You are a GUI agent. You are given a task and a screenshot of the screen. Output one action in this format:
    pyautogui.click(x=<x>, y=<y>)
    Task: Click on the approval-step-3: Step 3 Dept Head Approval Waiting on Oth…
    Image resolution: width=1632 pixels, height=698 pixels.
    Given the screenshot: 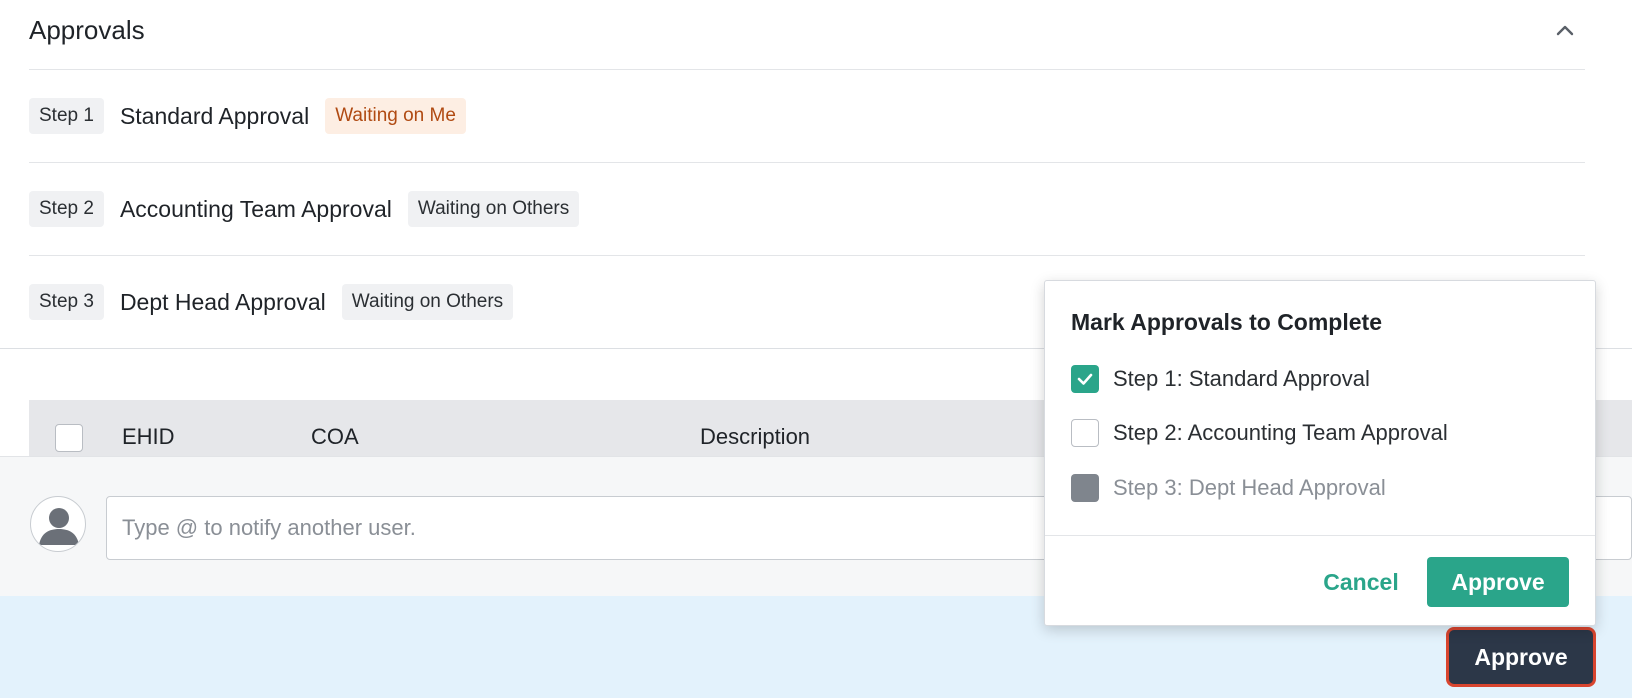 What is the action you would take?
    pyautogui.click(x=271, y=302)
    